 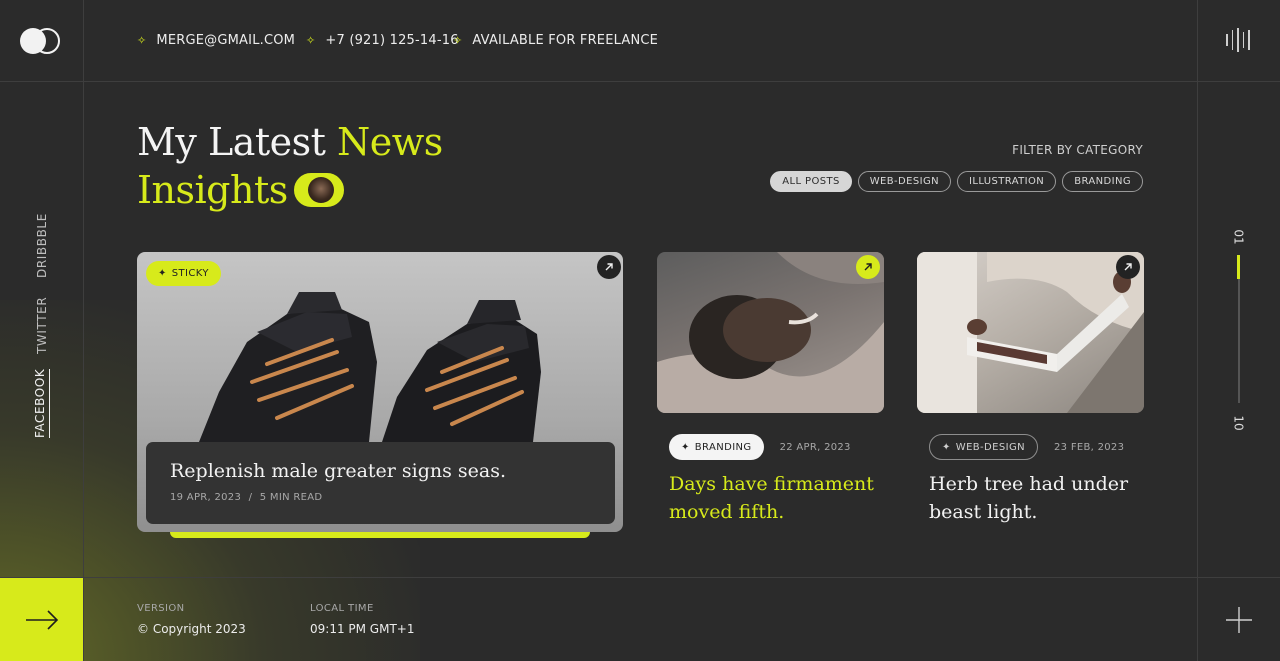 I want to click on contact-phone: ✧ +7 (921) 125-14-16, so click(x=382, y=40).